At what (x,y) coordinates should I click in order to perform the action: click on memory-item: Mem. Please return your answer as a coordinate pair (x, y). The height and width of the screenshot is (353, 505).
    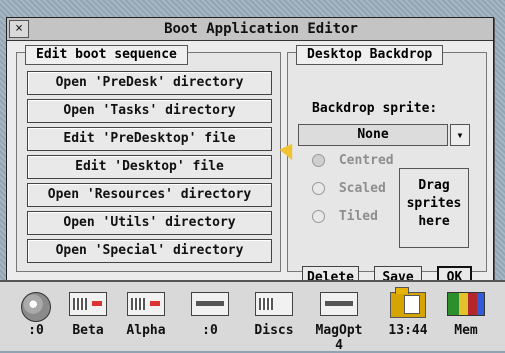
    Looking at the image, I should click on (466, 318).